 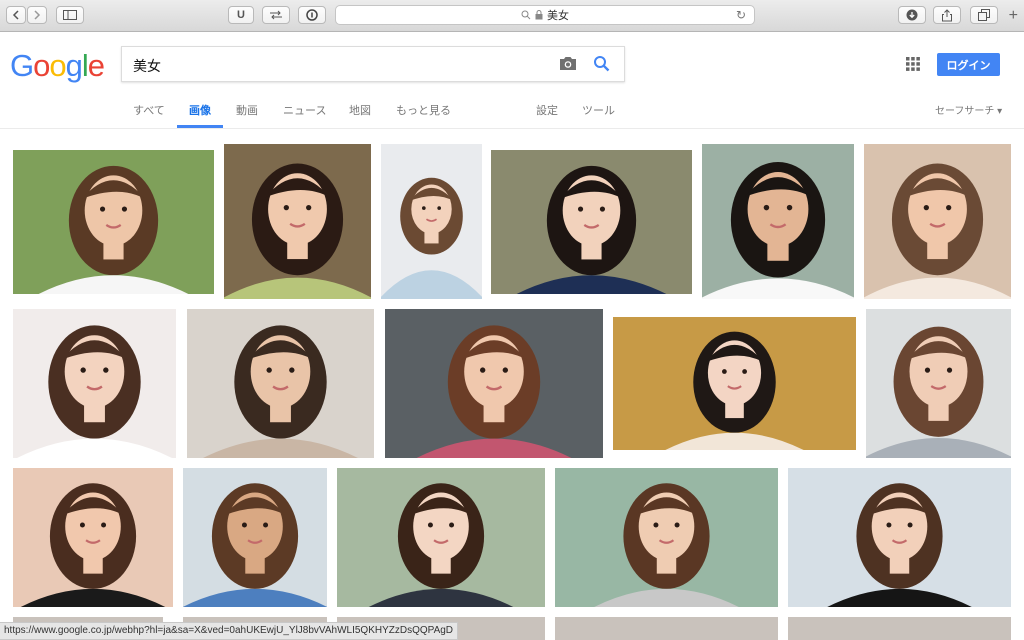 I want to click on address-bar: 美女 ↻, so click(x=545, y=15).